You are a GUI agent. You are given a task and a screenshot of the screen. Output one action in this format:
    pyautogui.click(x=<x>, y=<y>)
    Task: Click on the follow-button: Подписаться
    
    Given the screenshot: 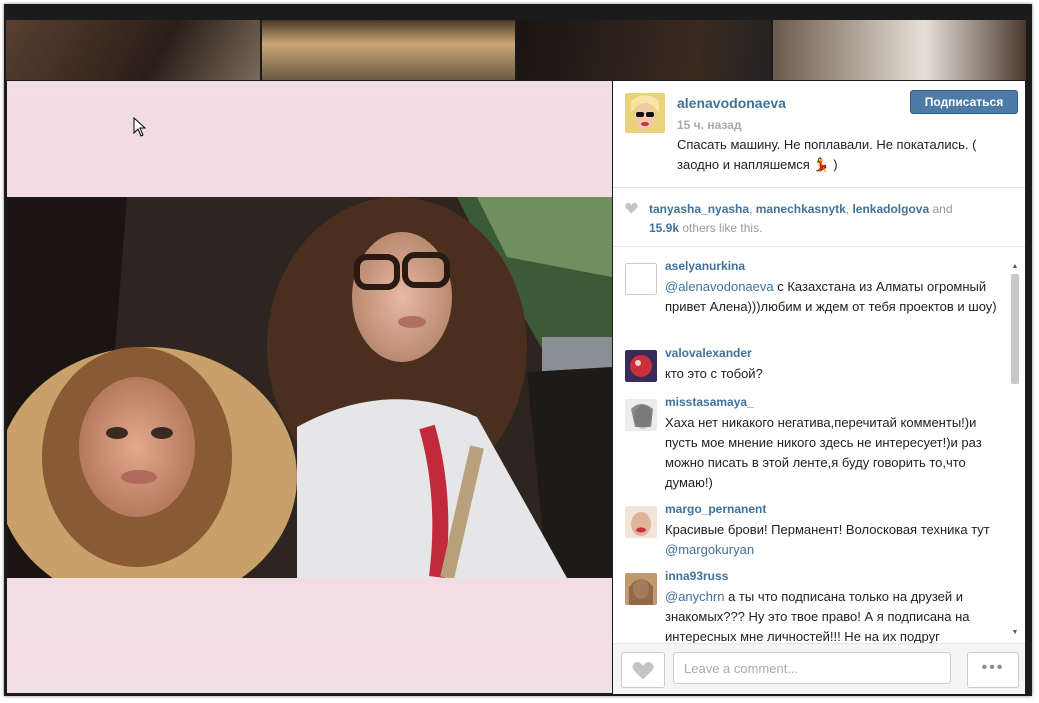 What is the action you would take?
    pyautogui.click(x=964, y=102)
    